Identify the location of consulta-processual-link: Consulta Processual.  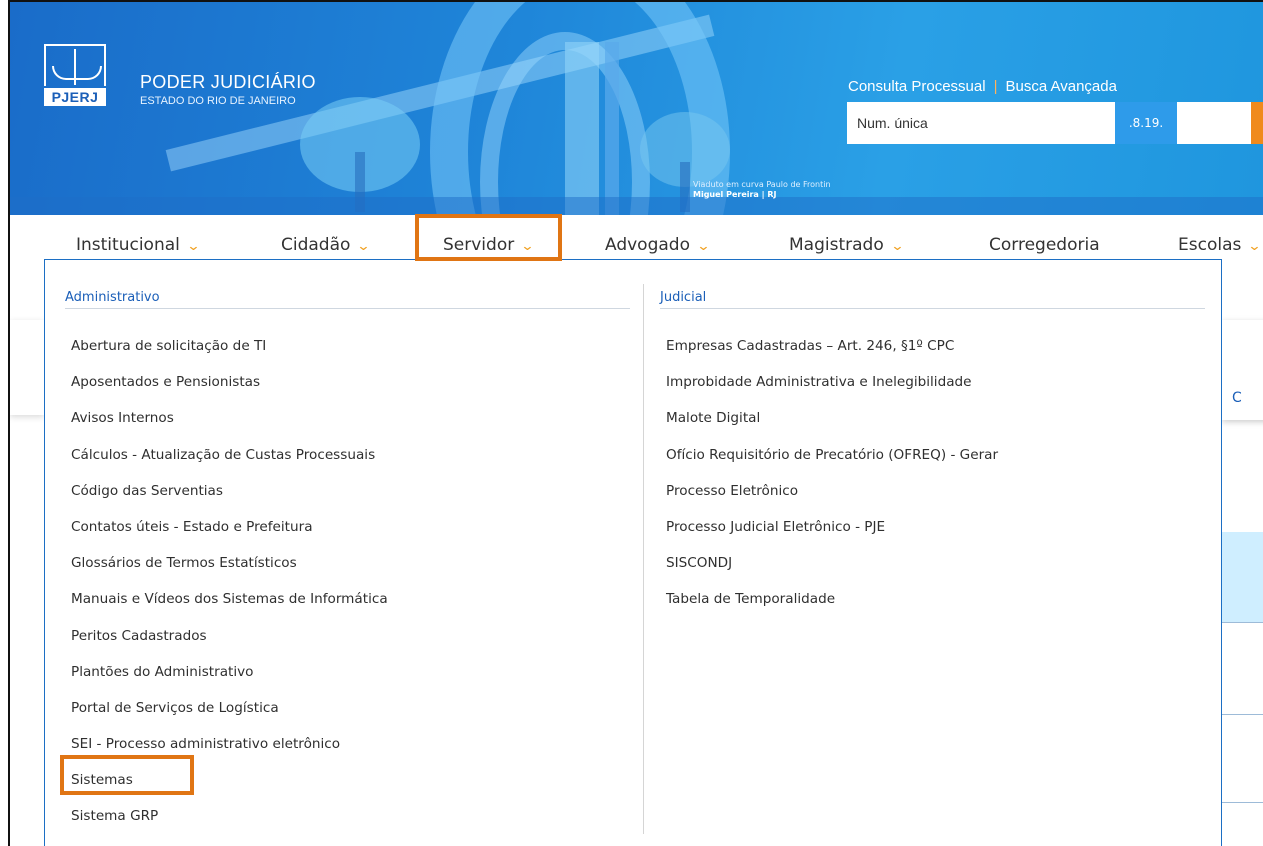
(917, 86).